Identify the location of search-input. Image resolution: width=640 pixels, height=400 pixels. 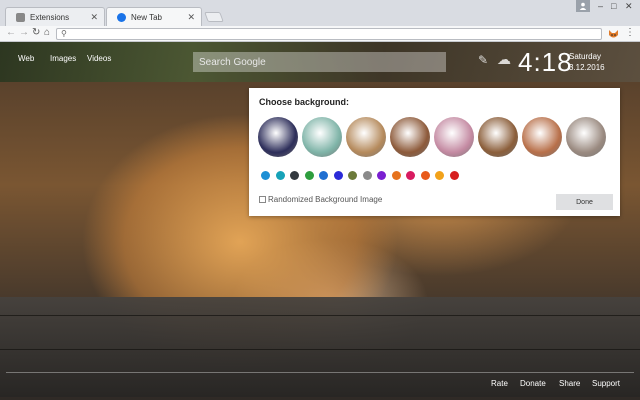
(319, 62).